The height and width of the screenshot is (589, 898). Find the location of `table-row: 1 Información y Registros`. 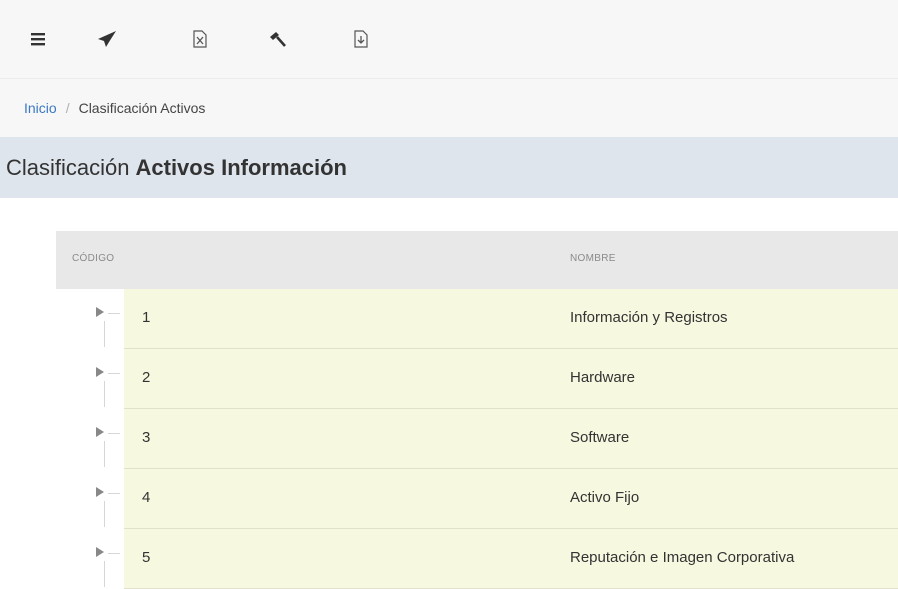

table-row: 1 Información y Registros is located at coordinates (477, 319).